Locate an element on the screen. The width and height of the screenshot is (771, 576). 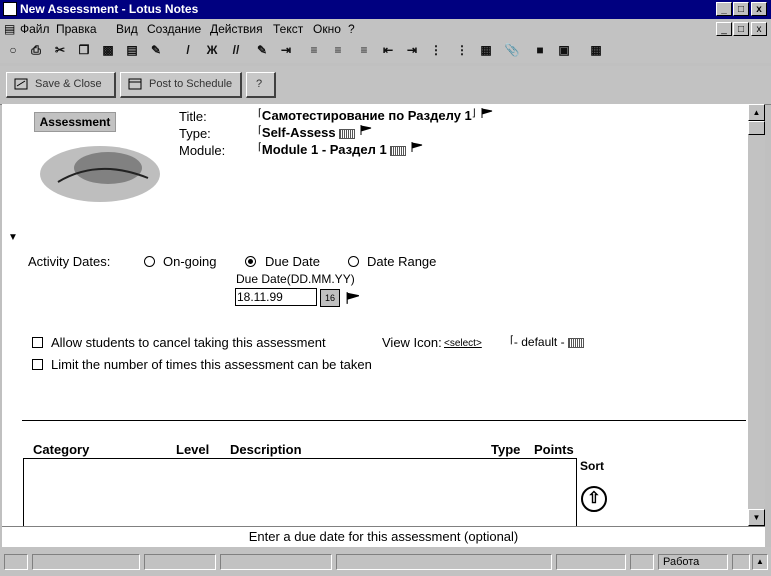
calendar-picker-icon: 16 is located at coordinates (330, 298).